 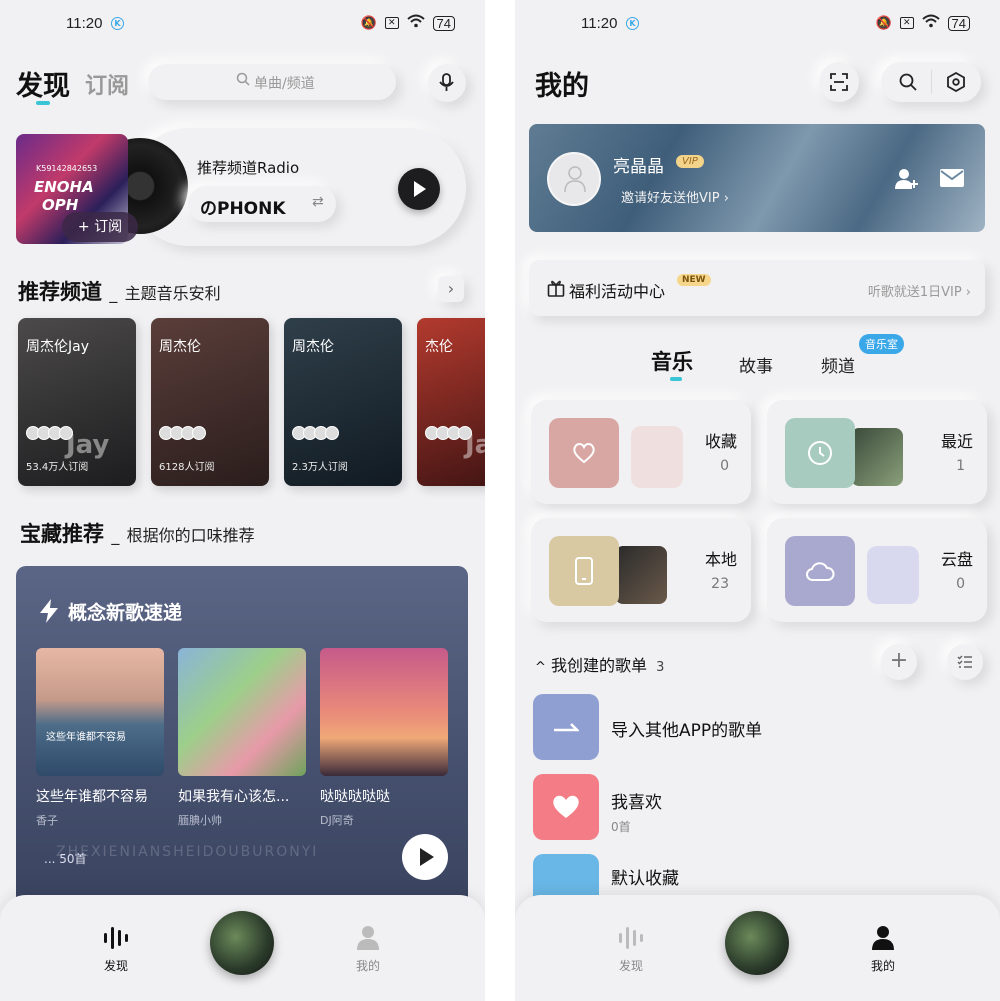 What do you see at coordinates (64, 187) in the screenshot?
I see `cover-text: ENOHA` at bounding box center [64, 187].